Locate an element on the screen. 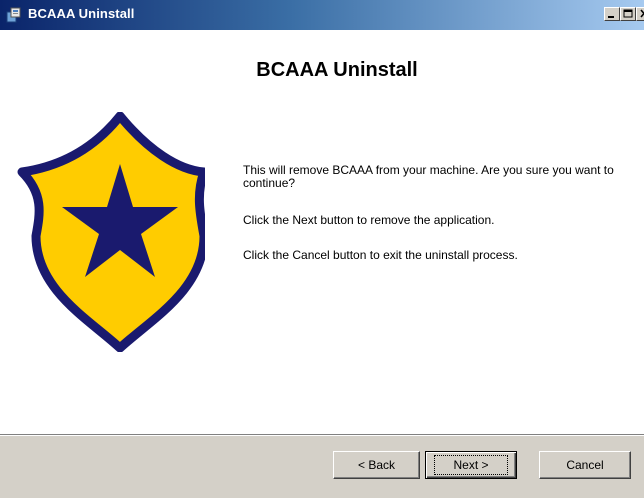 Image resolution: width=644 pixels, height=498 pixels. next-button-label: Next > is located at coordinates (471, 465).